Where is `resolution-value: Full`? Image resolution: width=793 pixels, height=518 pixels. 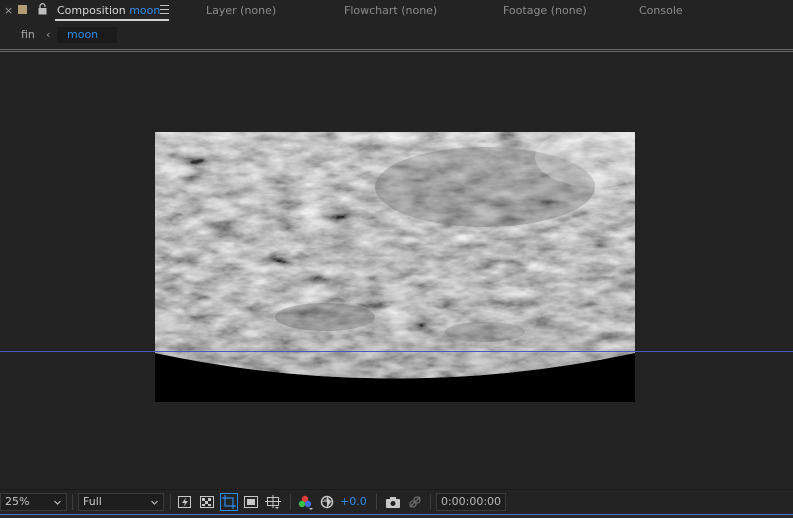 resolution-value: Full is located at coordinates (92, 501).